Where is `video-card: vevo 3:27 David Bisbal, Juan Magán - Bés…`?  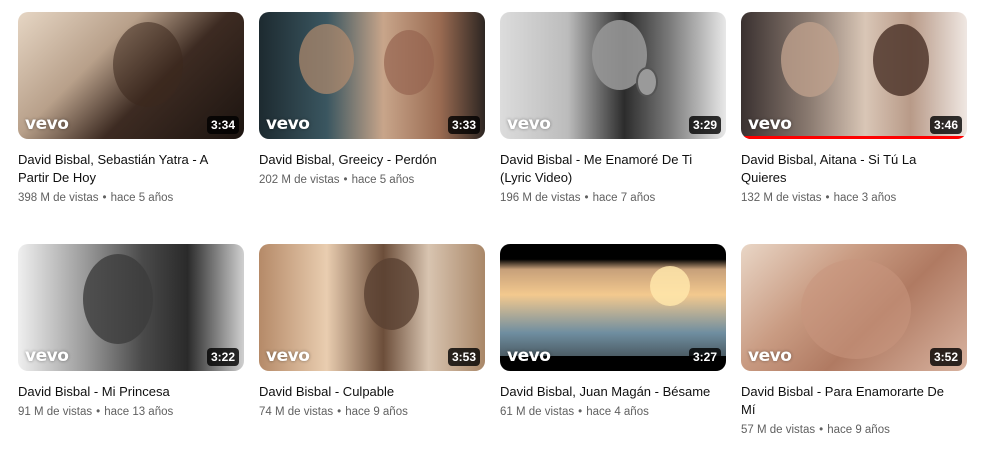 video-card: vevo 3:27 David Bisbal, Juan Magán - Bés… is located at coordinates (613, 360).